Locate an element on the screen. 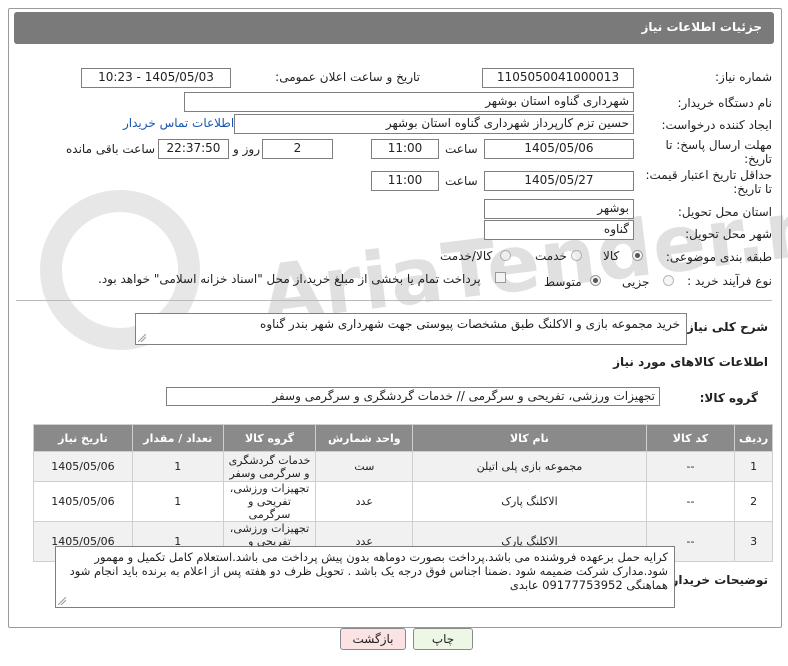 The height and width of the screenshot is (666, 788). category-option-service: خدمت is located at coordinates (551, 256).